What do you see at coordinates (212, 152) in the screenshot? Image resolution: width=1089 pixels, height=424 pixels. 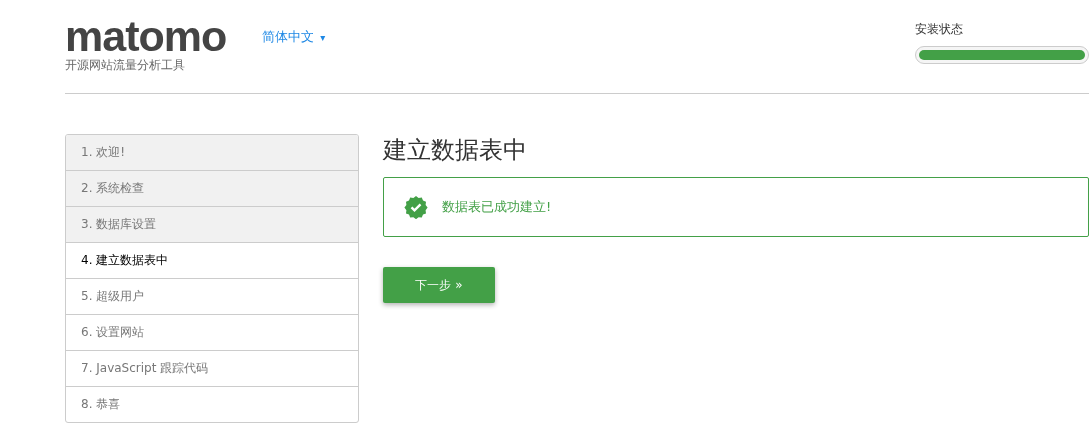 I see `step-item: 1. 欢迎!` at bounding box center [212, 152].